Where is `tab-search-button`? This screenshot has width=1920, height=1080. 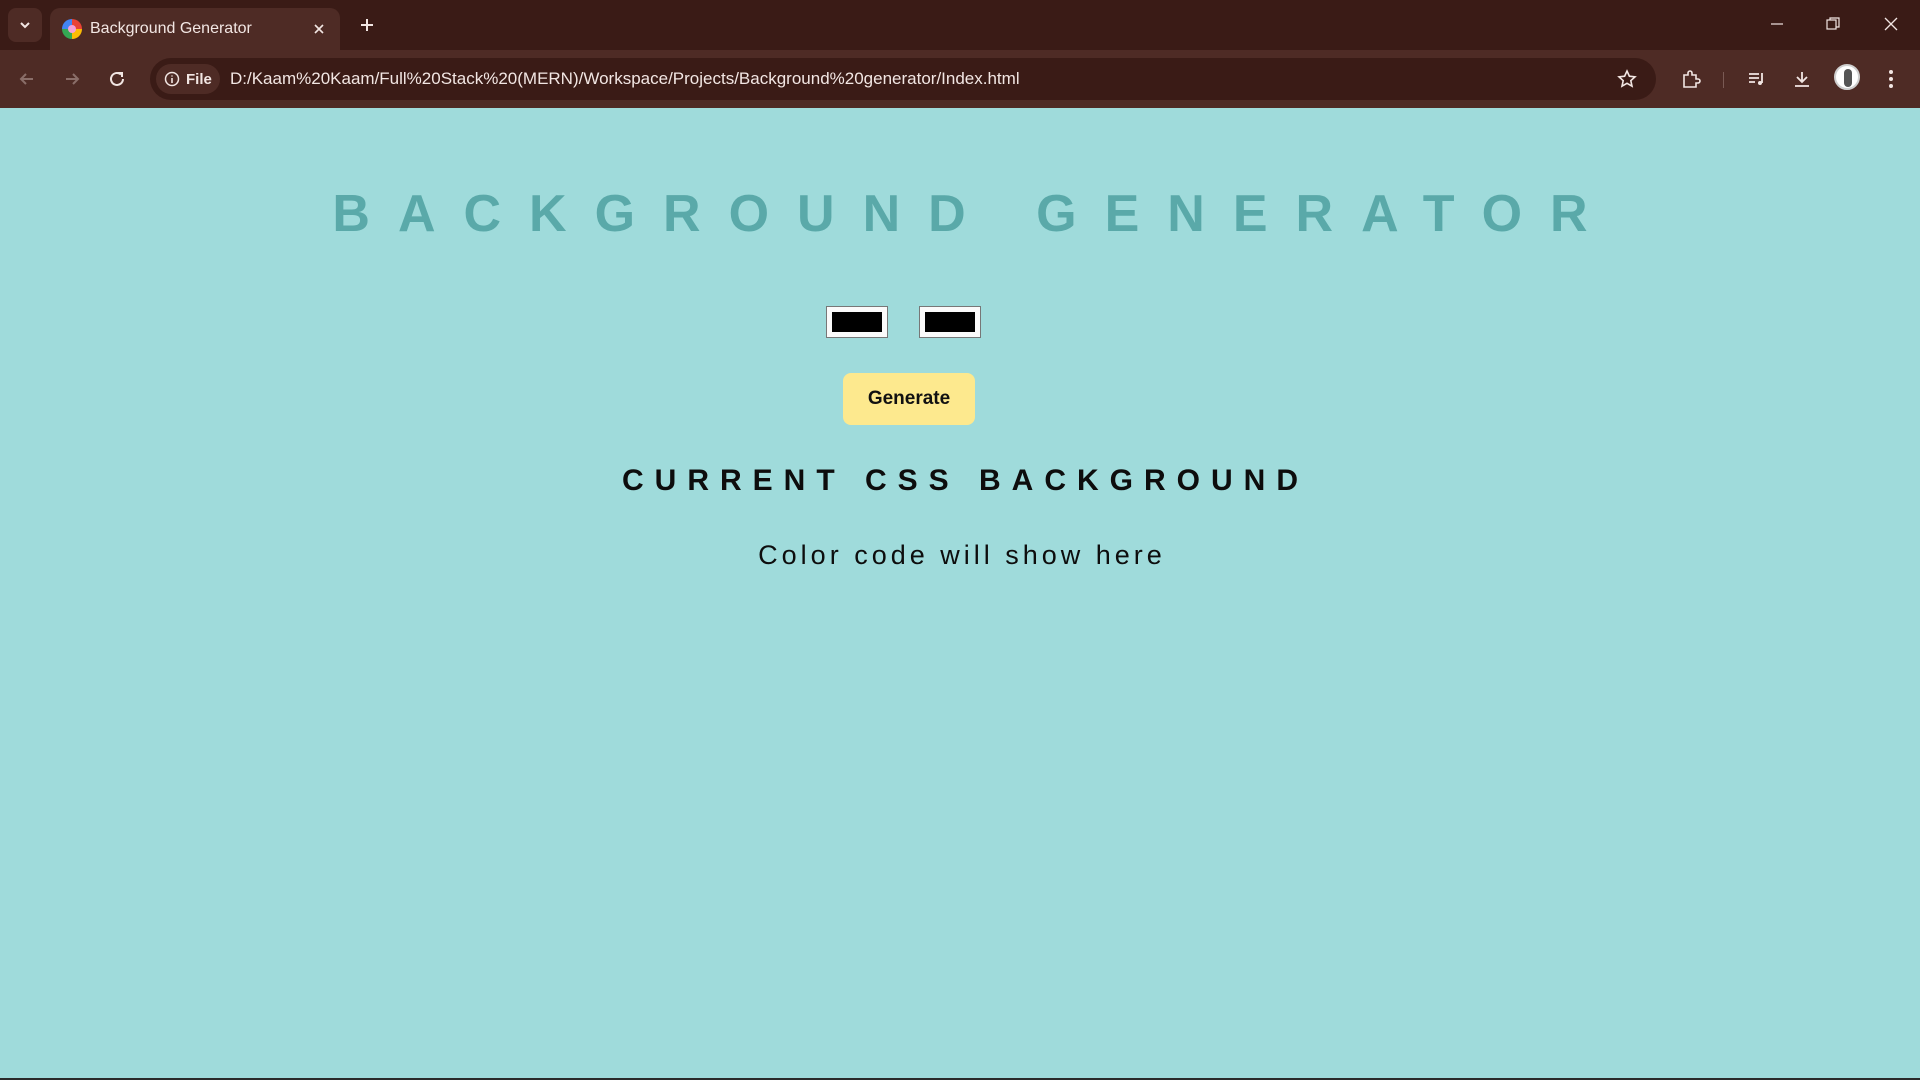
tab-search-button is located at coordinates (25, 25).